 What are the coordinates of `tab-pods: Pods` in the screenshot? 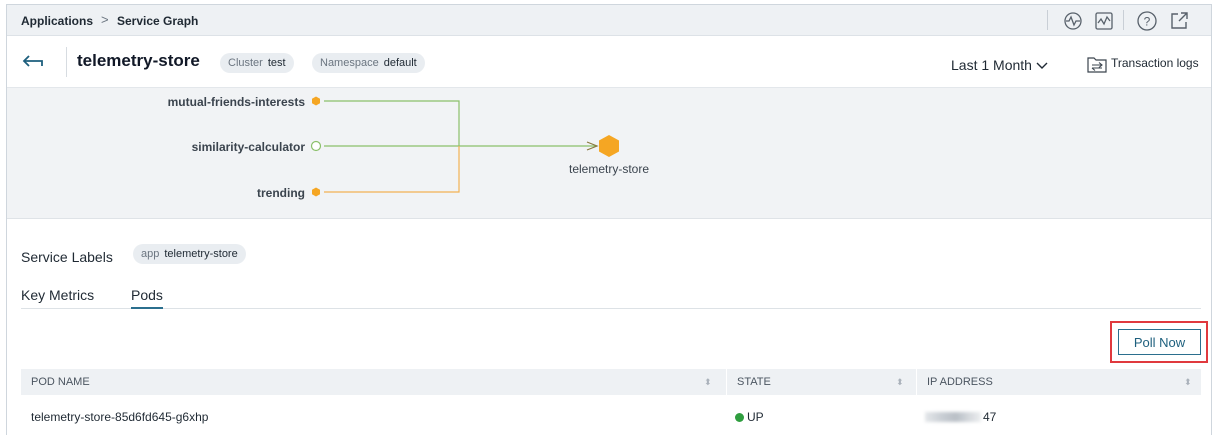 It's located at (147, 298).